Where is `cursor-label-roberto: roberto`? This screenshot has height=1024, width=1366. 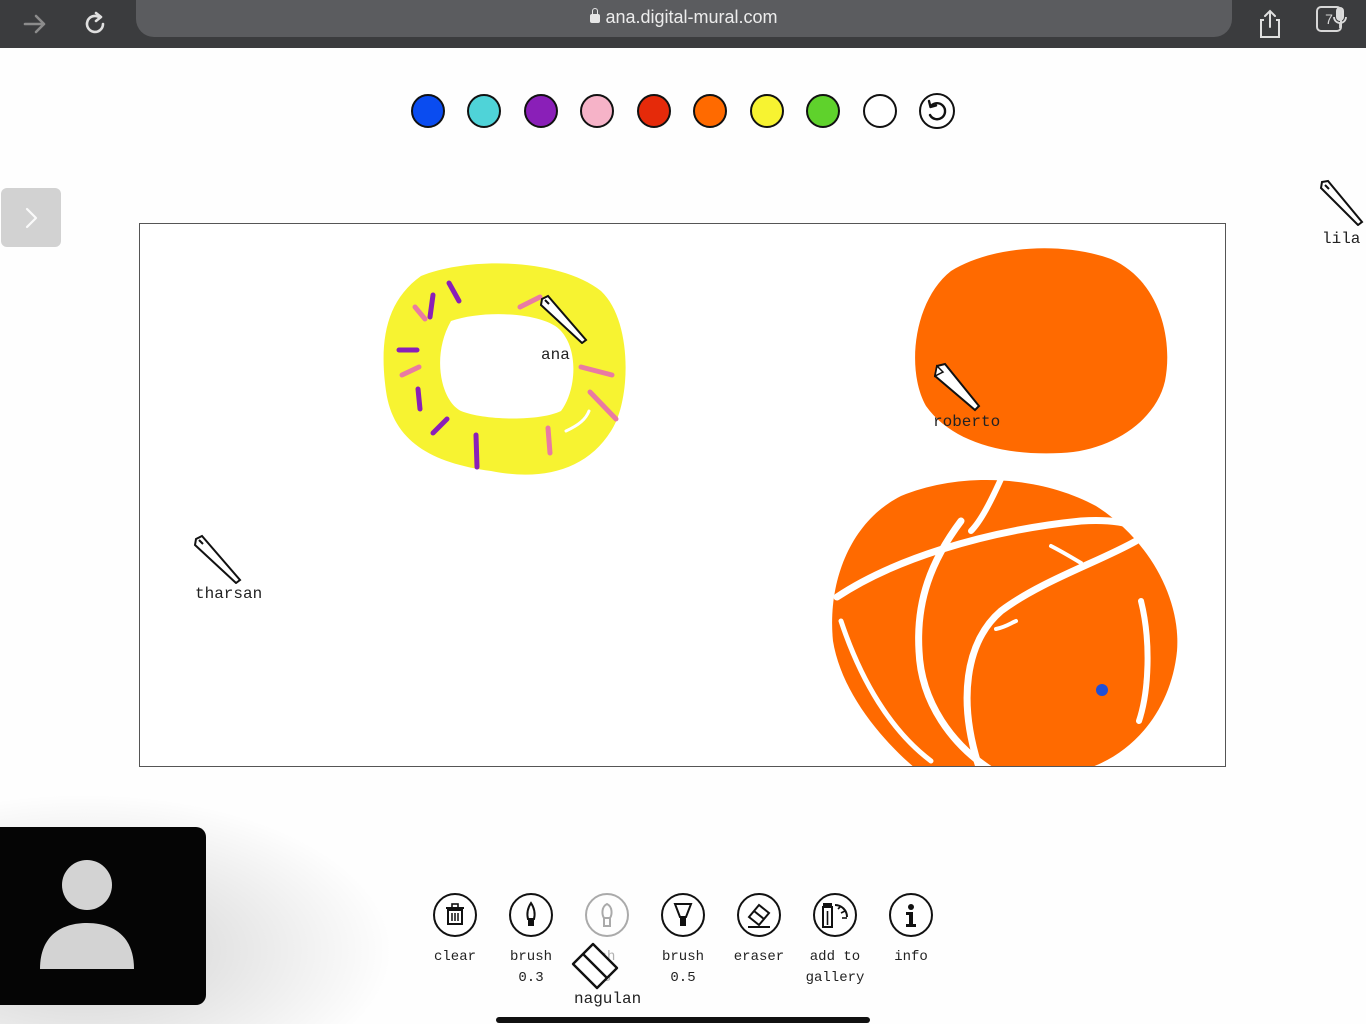
cursor-label-roberto: roberto is located at coordinates (967, 422).